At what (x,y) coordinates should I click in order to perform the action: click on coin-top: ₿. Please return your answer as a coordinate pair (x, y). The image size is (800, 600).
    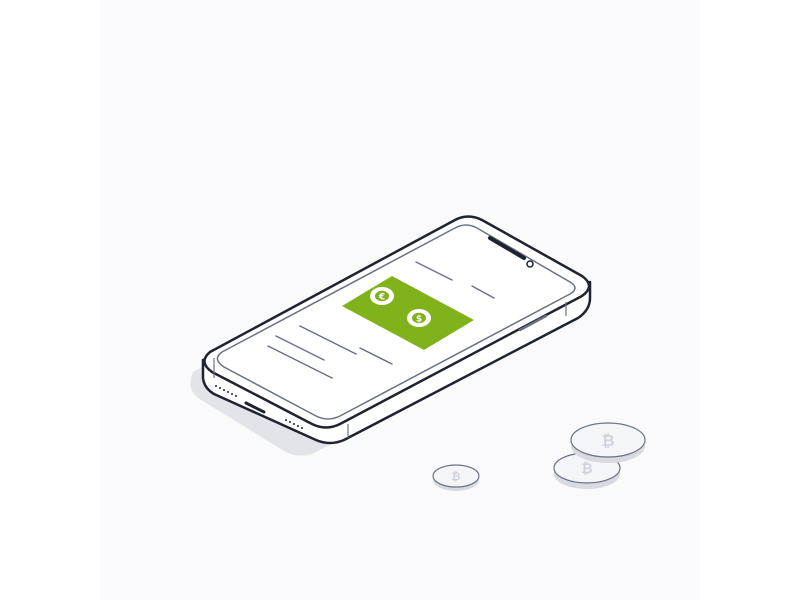
    Looking at the image, I should click on (608, 442).